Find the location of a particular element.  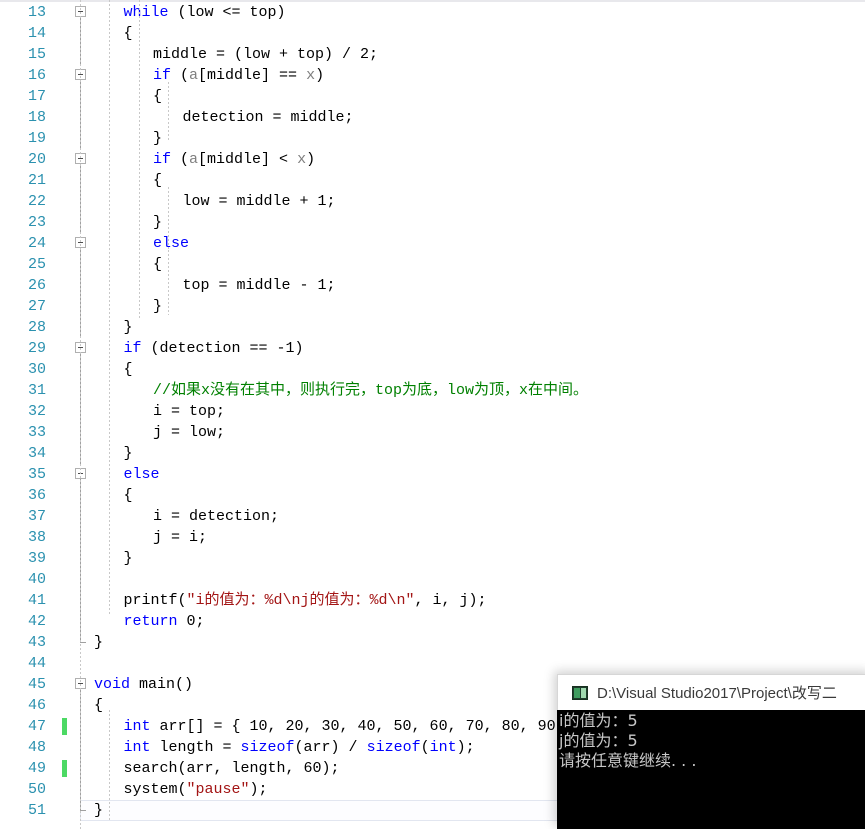

code-text: low = middle + 1; is located at coordinates (259, 201).